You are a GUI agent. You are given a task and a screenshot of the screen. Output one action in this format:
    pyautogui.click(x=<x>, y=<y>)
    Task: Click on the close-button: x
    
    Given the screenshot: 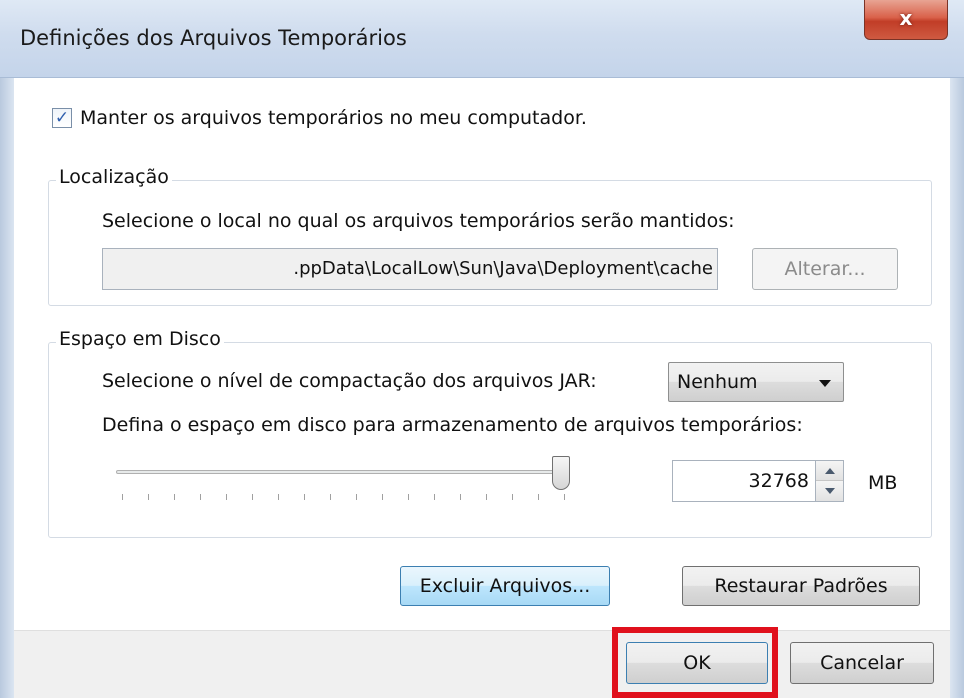 What is the action you would take?
    pyautogui.click(x=906, y=20)
    